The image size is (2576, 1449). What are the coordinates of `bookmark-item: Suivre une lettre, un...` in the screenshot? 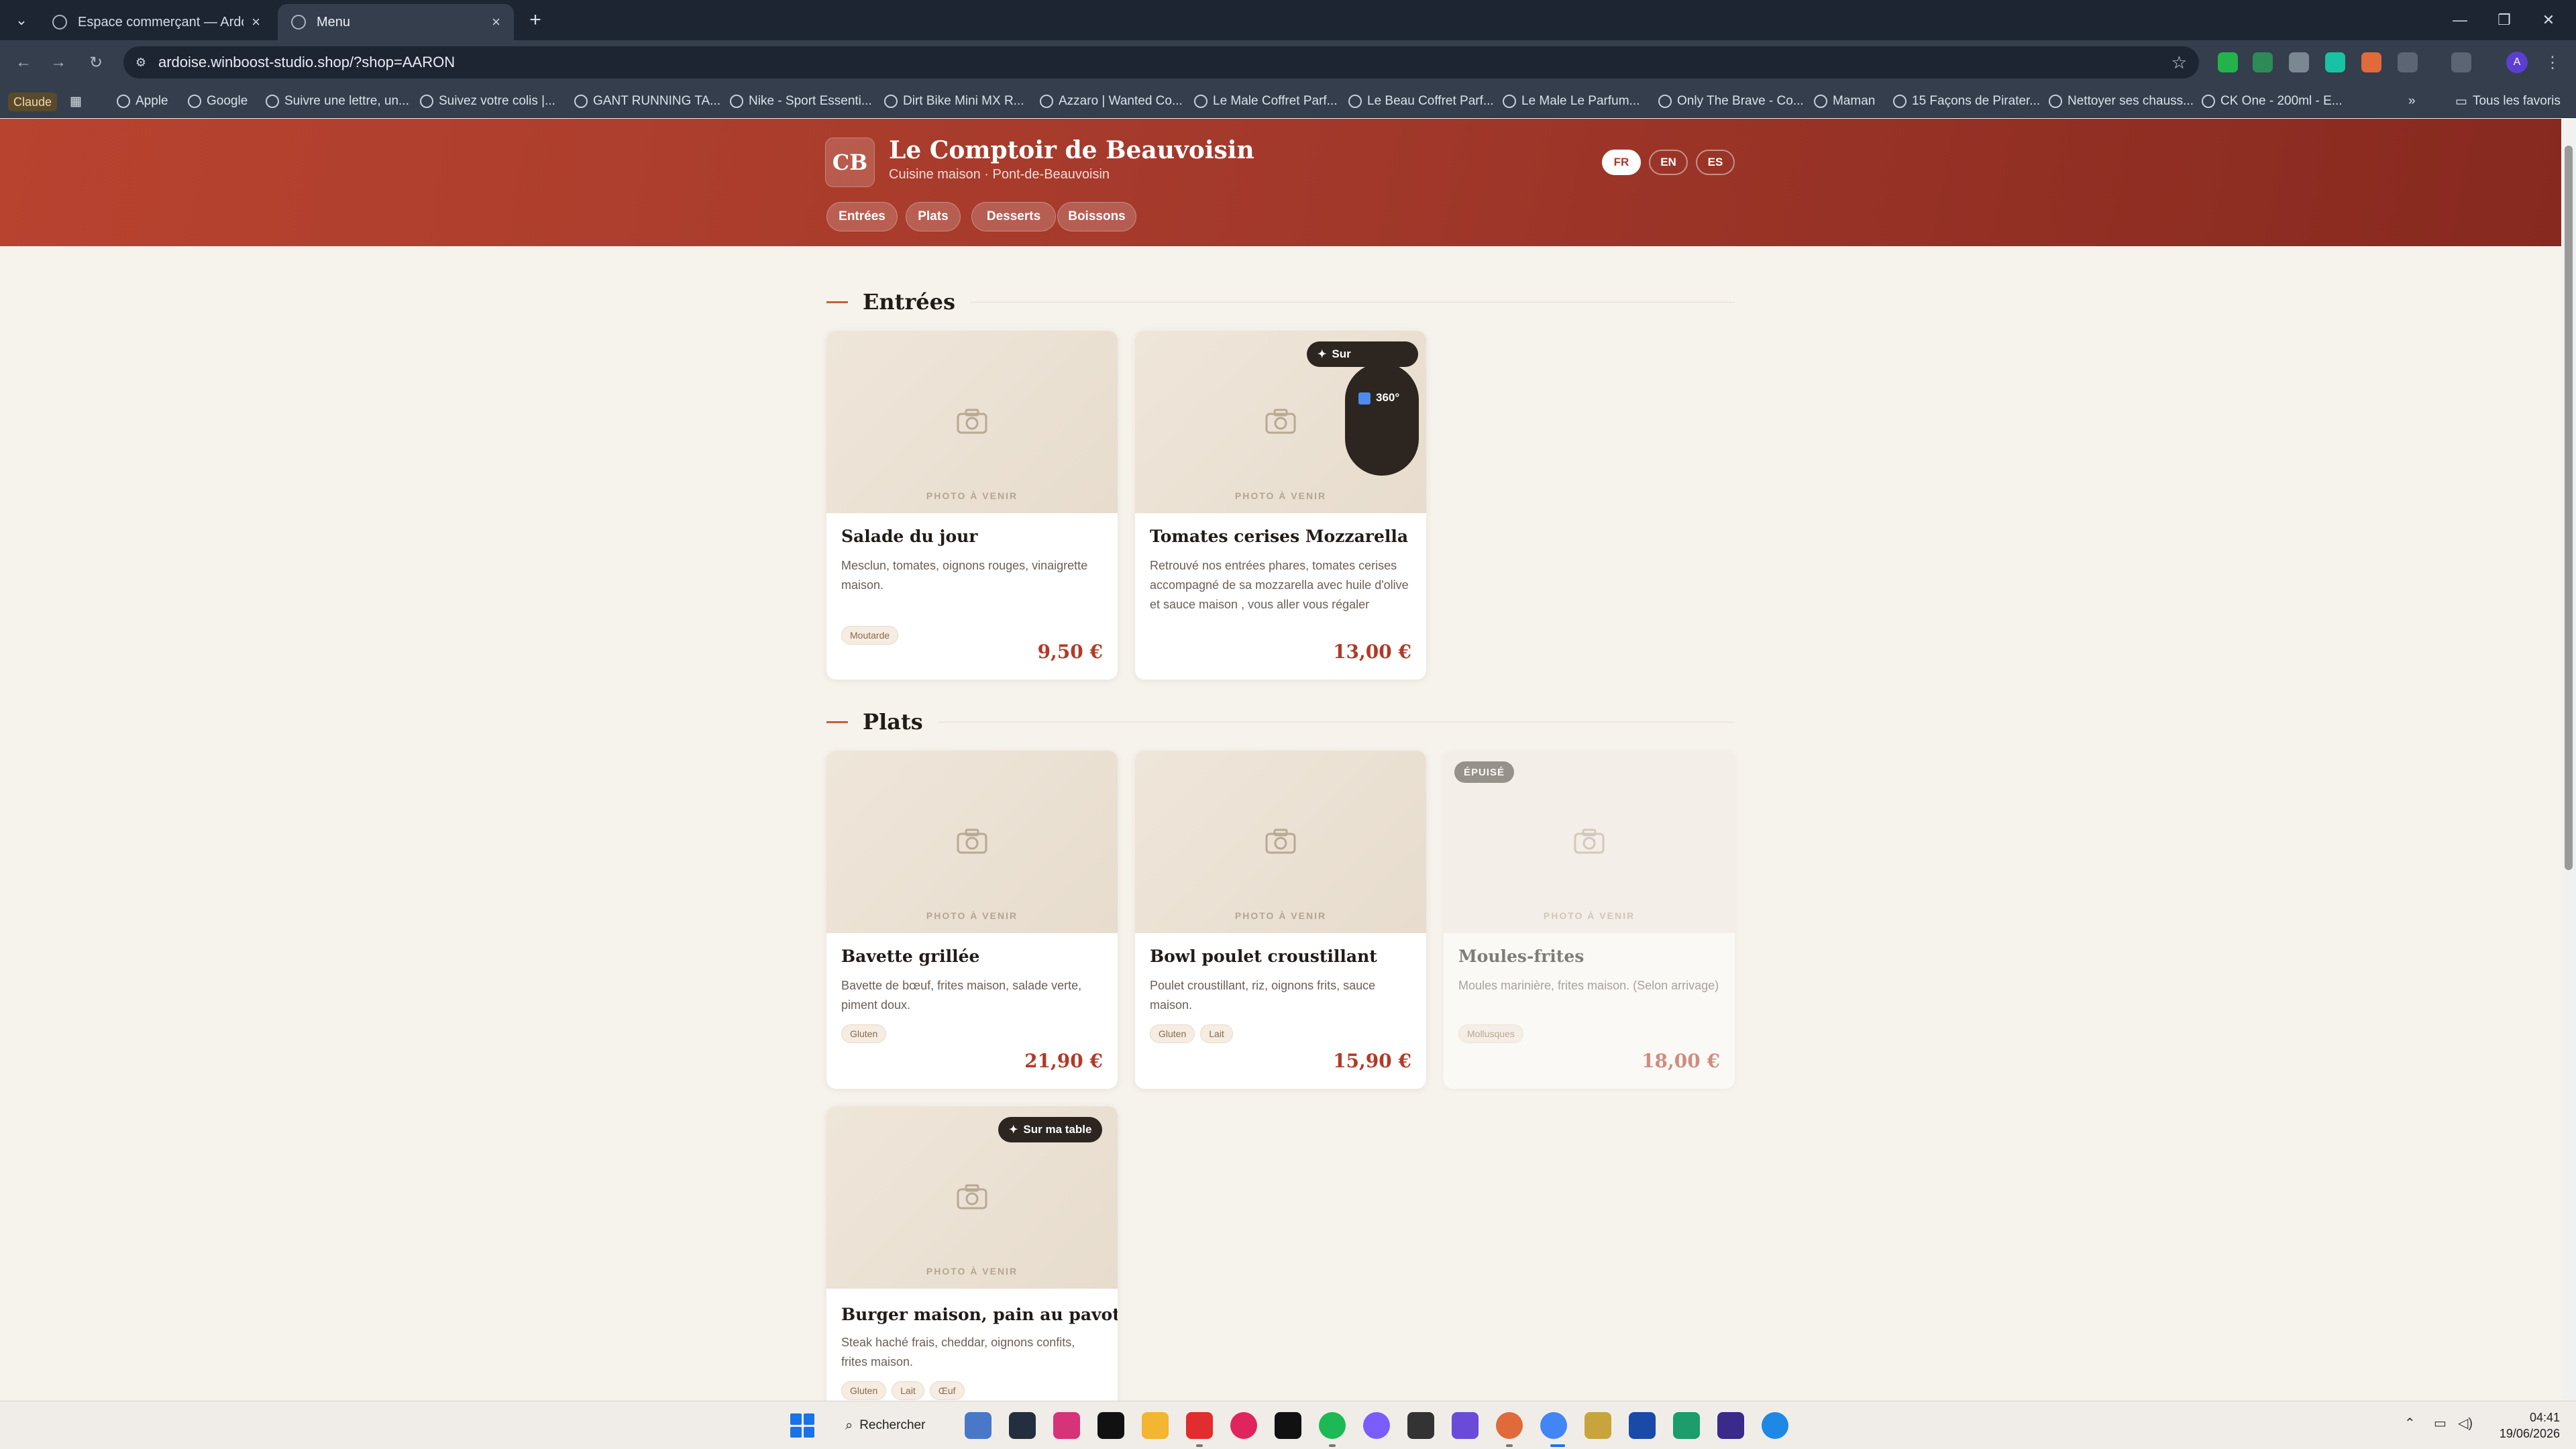 It's located at (337, 101).